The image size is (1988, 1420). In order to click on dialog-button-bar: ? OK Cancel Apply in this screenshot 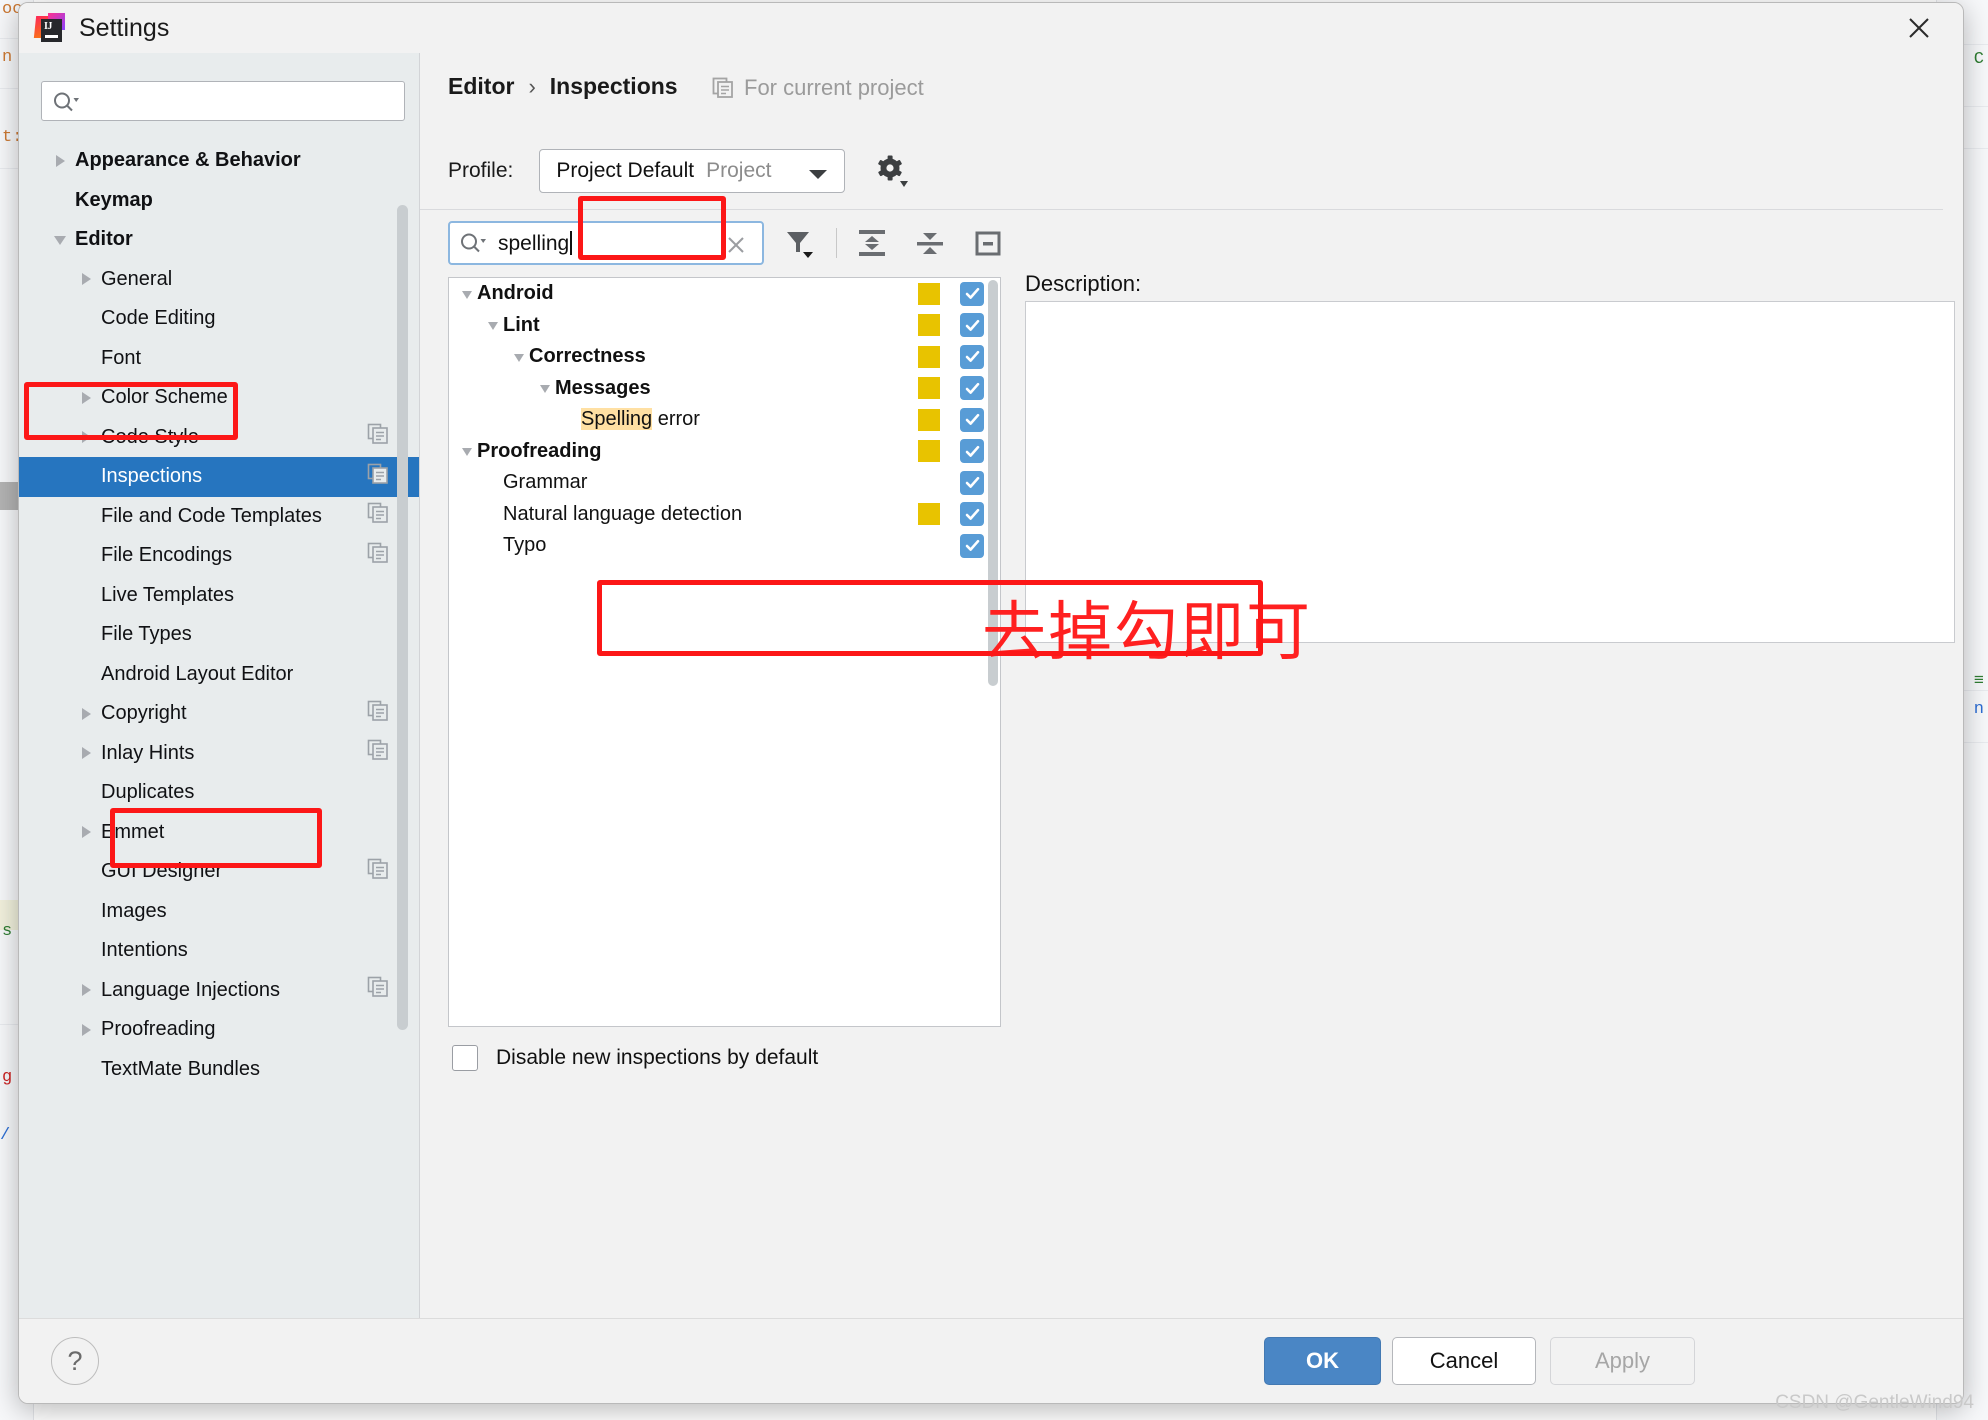, I will do `click(991, 1360)`.